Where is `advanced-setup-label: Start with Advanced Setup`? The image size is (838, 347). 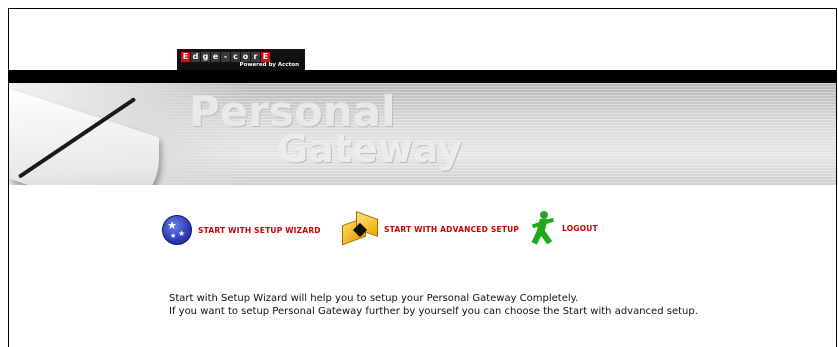 advanced-setup-label: Start with Advanced Setup is located at coordinates (452, 229).